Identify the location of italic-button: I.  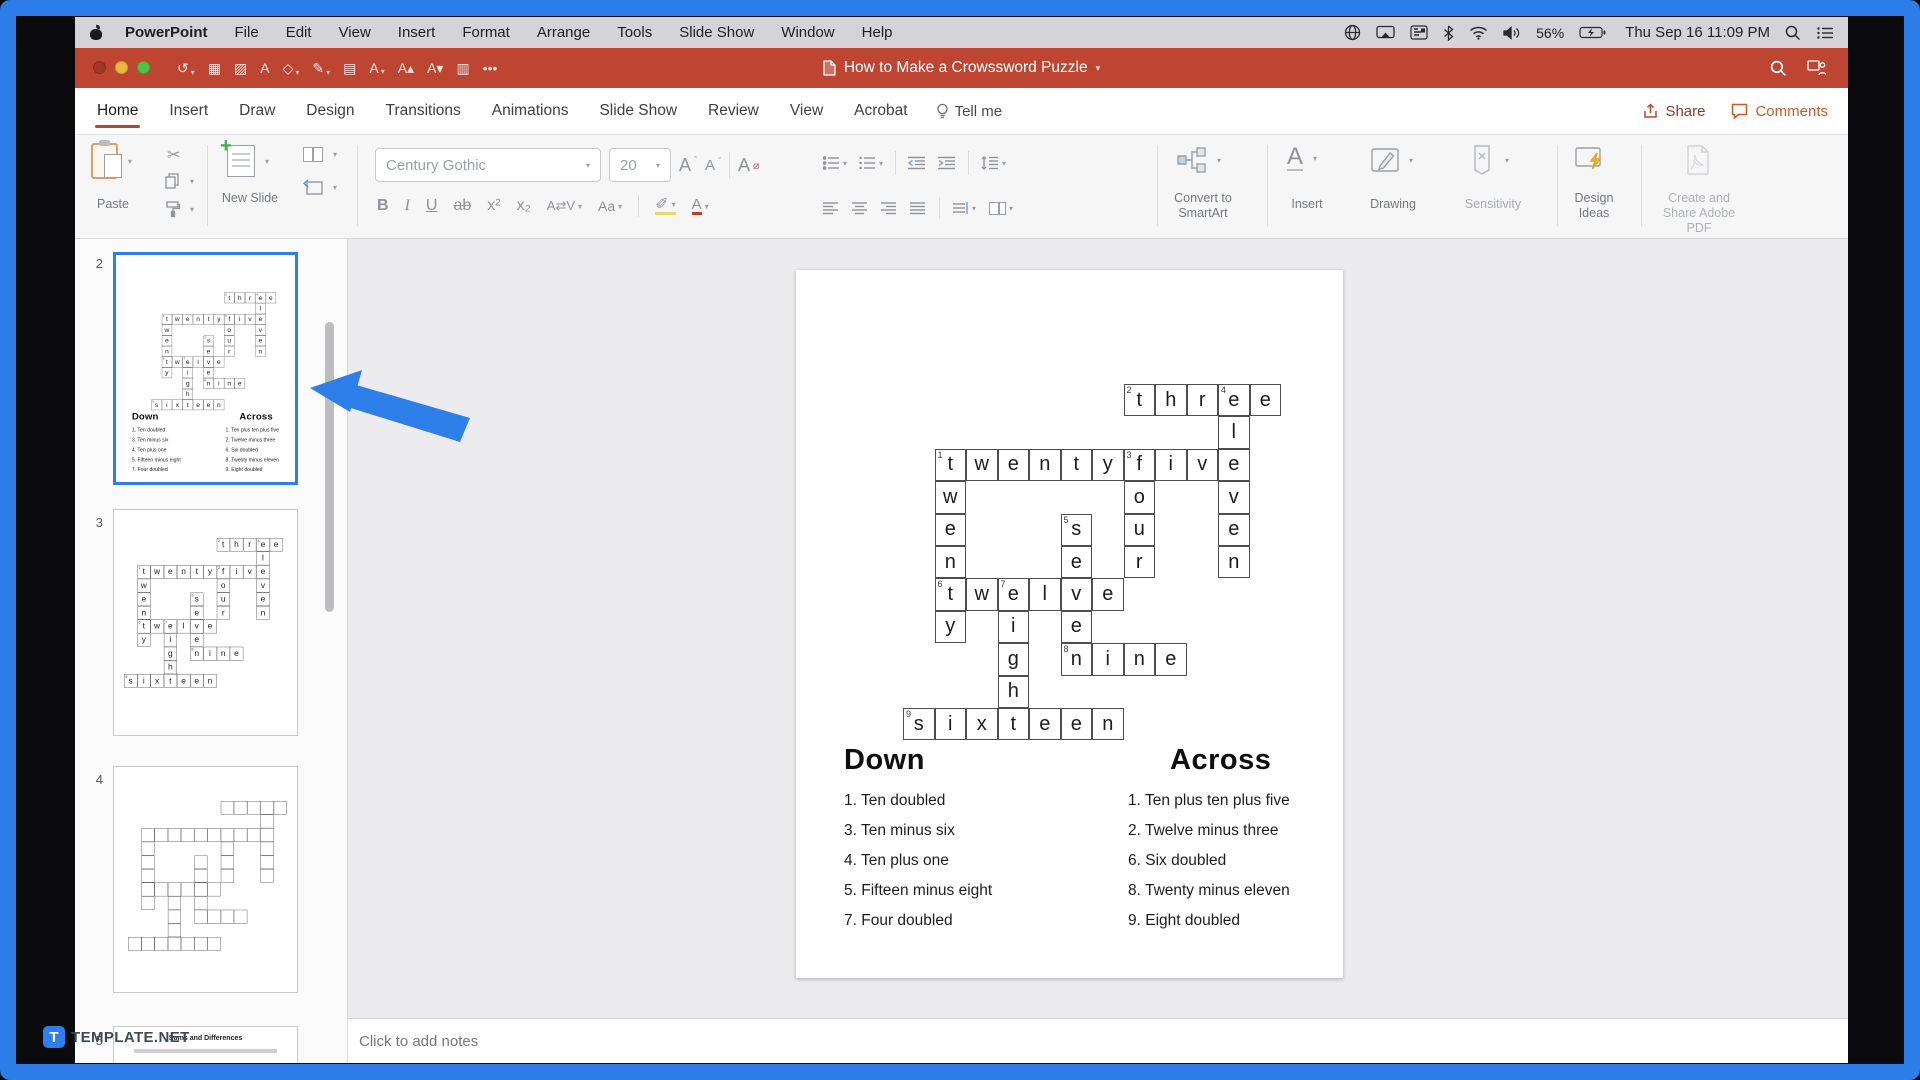
(407, 206).